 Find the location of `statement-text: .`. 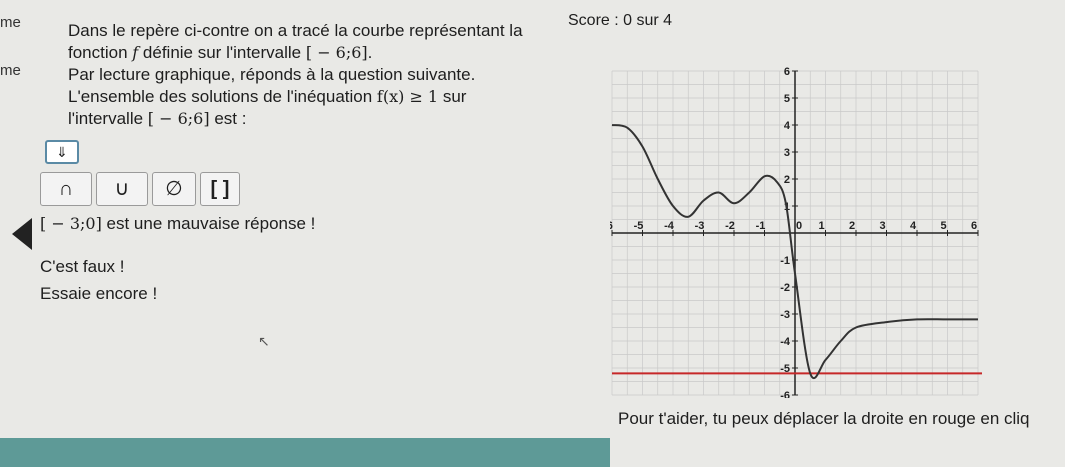

statement-text: . is located at coordinates (370, 52).